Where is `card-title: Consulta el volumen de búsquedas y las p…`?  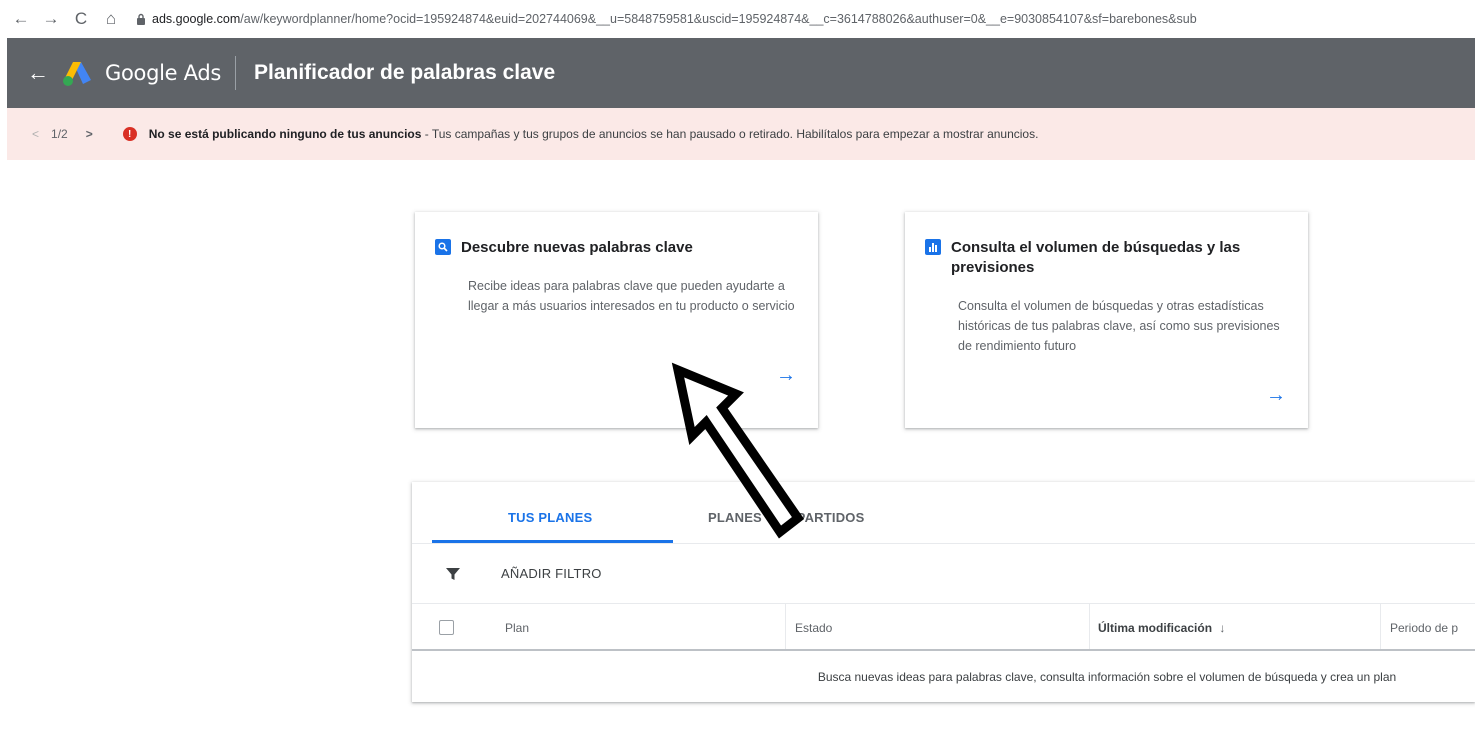 card-title: Consulta el volumen de búsquedas y las p… is located at coordinates (1096, 257).